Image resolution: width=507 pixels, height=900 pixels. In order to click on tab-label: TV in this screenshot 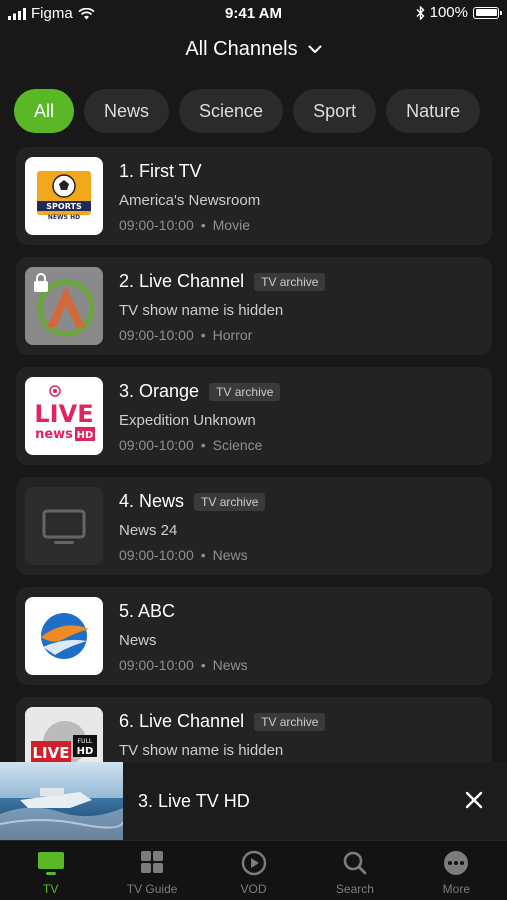, I will do `click(51, 889)`.